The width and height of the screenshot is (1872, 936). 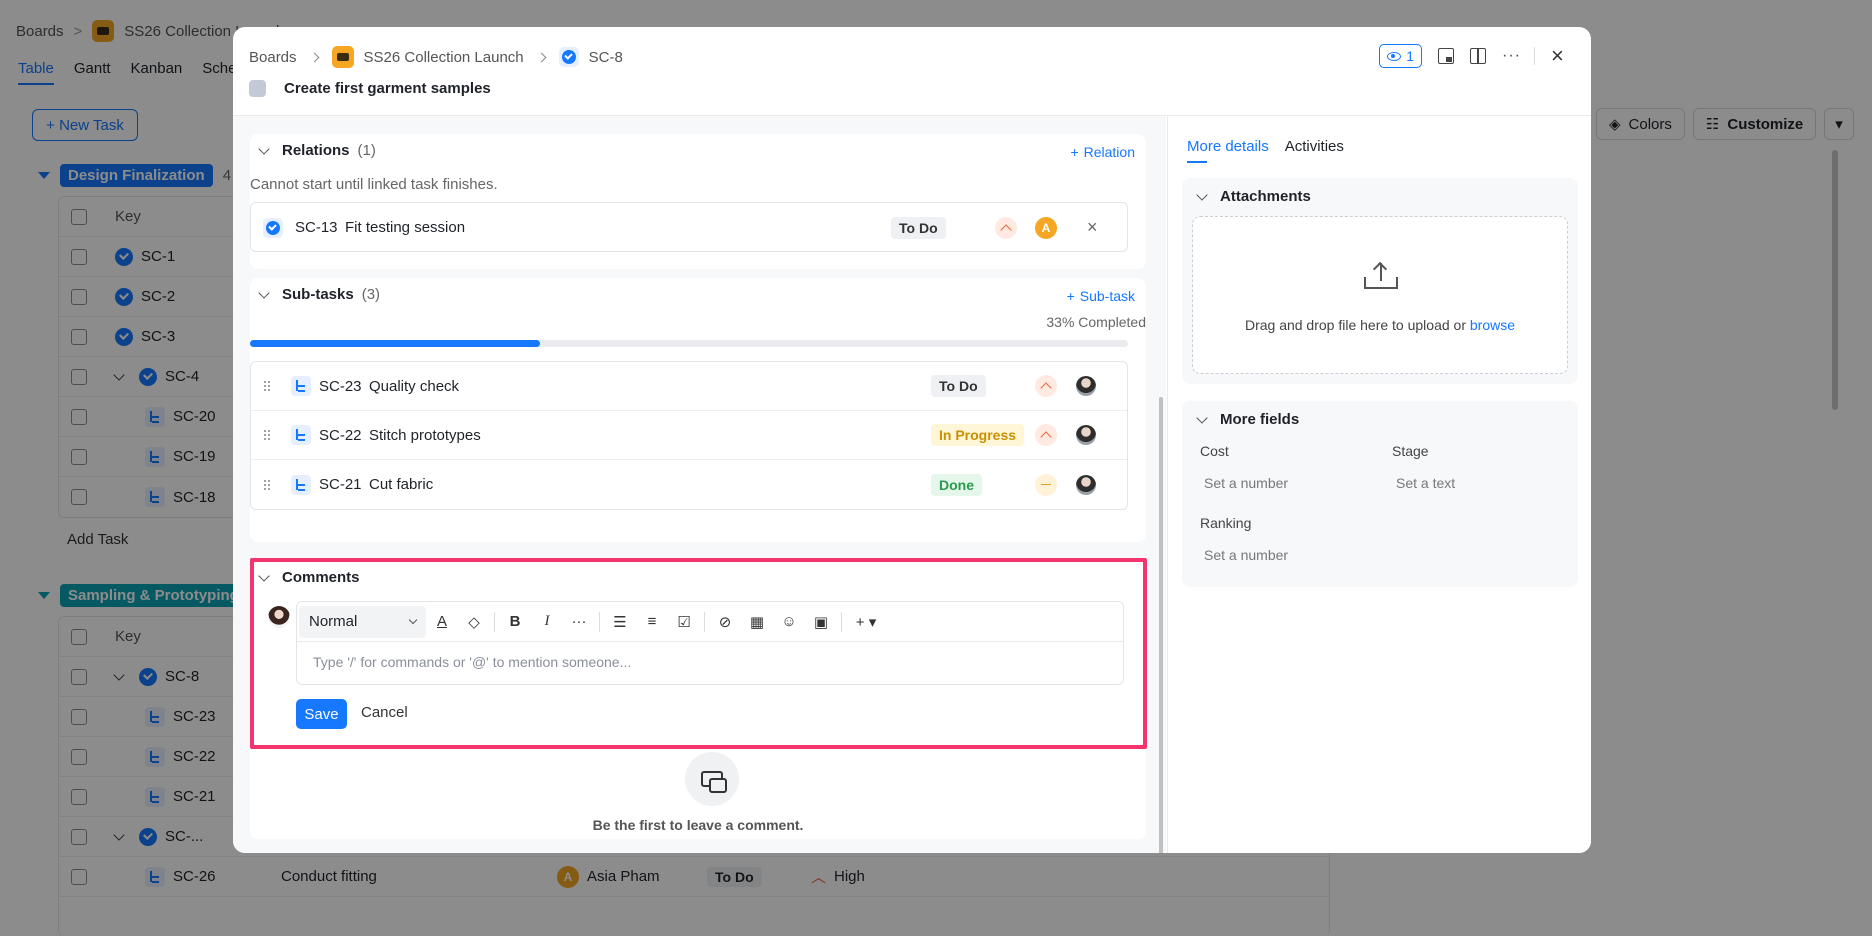 I want to click on open-window-icon, so click(x=1446, y=56).